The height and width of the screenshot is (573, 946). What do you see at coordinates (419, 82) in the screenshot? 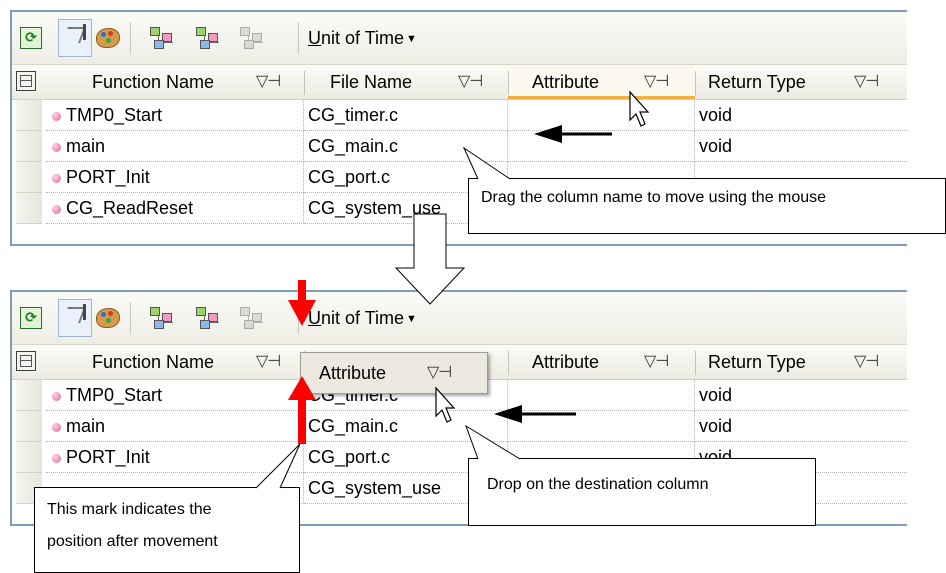
I see `column-header-file-name: File Name▽⊣` at bounding box center [419, 82].